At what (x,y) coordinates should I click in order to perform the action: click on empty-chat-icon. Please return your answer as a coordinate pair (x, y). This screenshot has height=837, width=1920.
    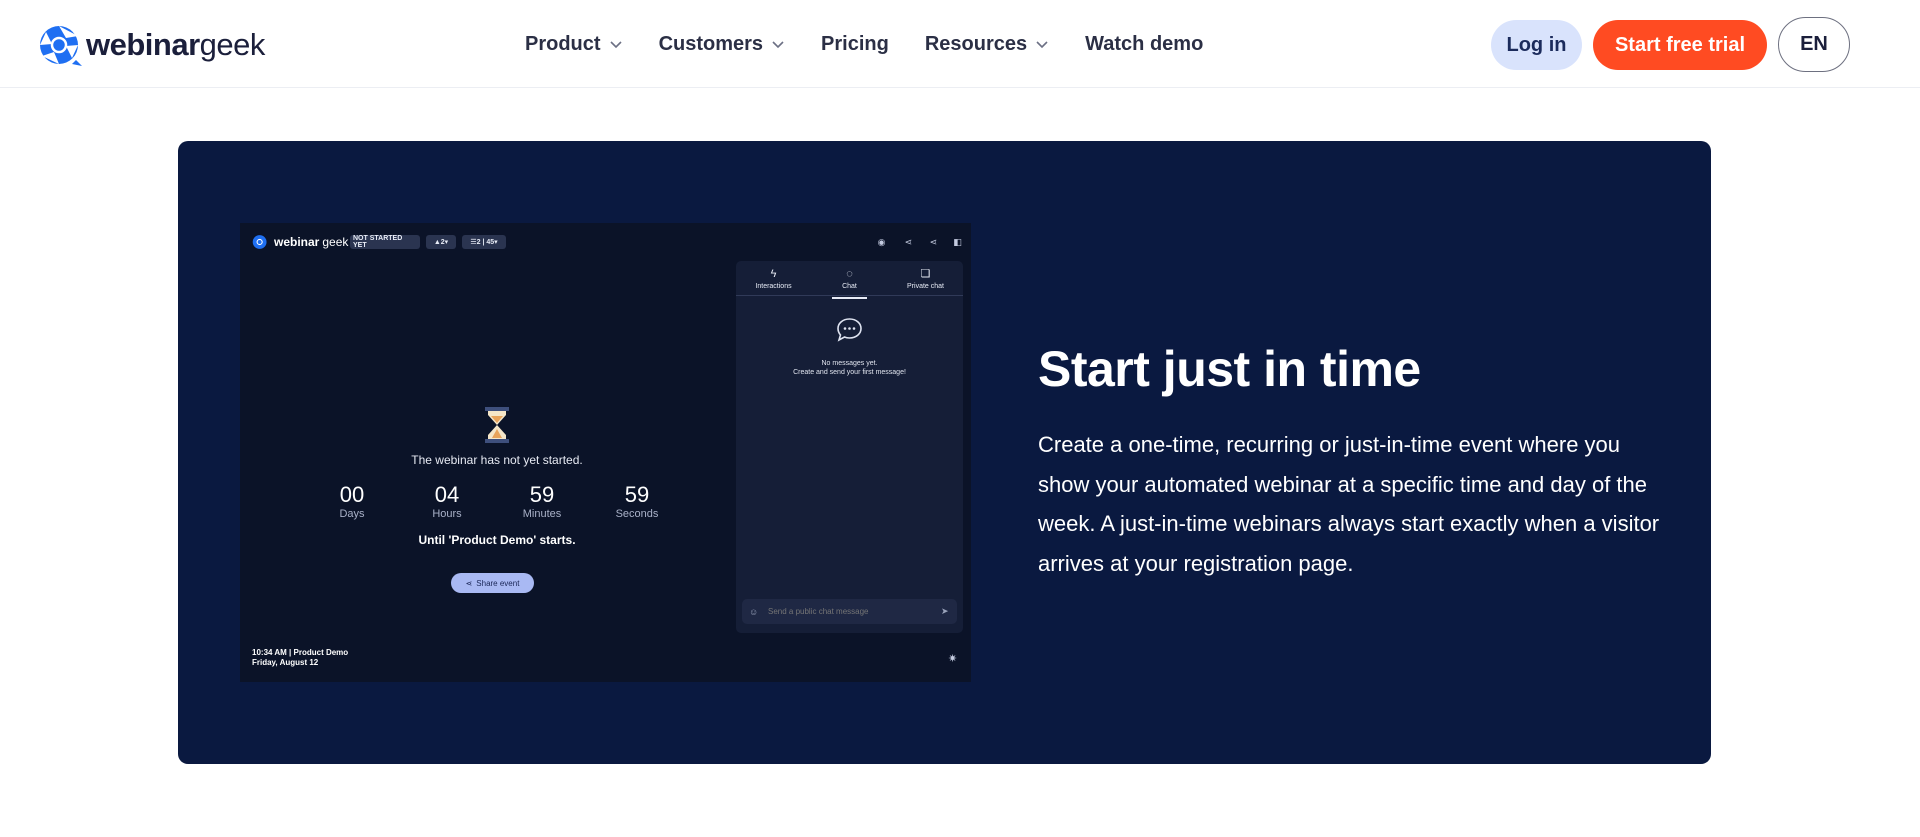
    Looking at the image, I should click on (849, 330).